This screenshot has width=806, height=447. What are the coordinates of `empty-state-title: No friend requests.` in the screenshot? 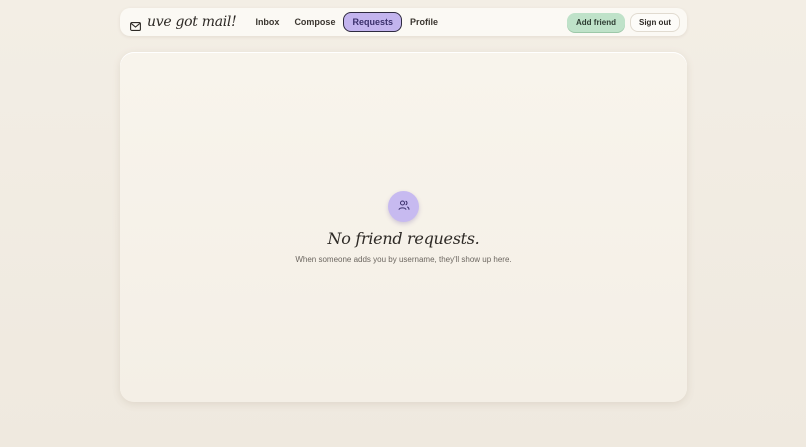 It's located at (403, 238).